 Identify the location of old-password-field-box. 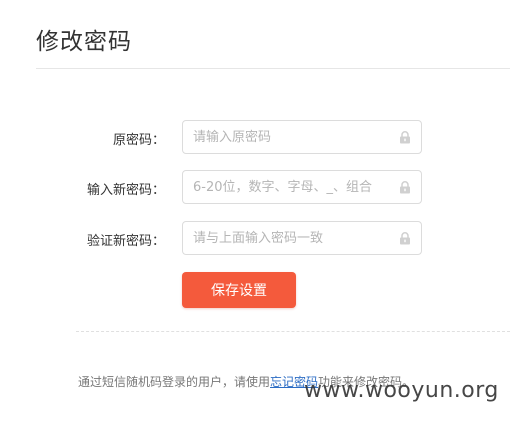
(302, 137).